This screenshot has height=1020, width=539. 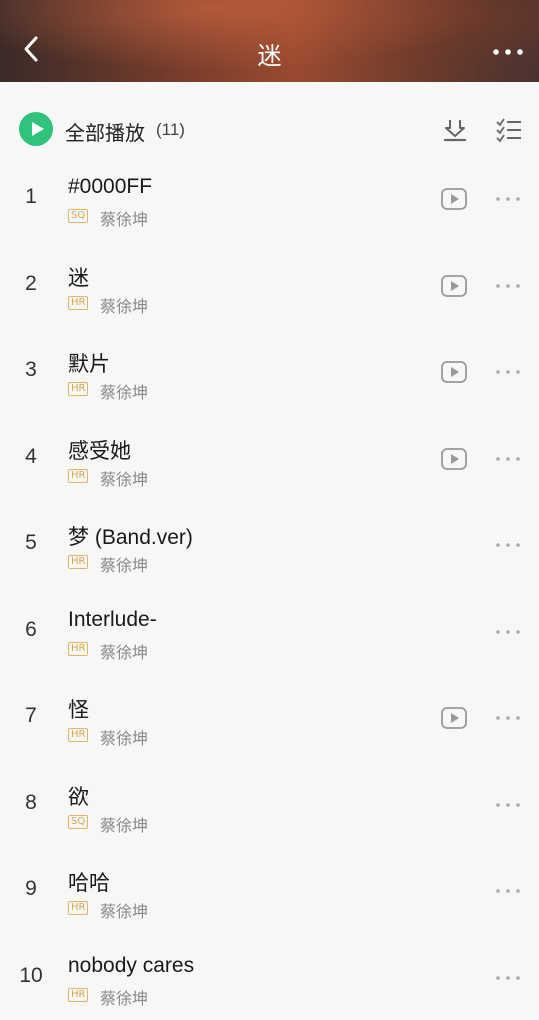 I want to click on play-all-button, so click(x=36, y=129).